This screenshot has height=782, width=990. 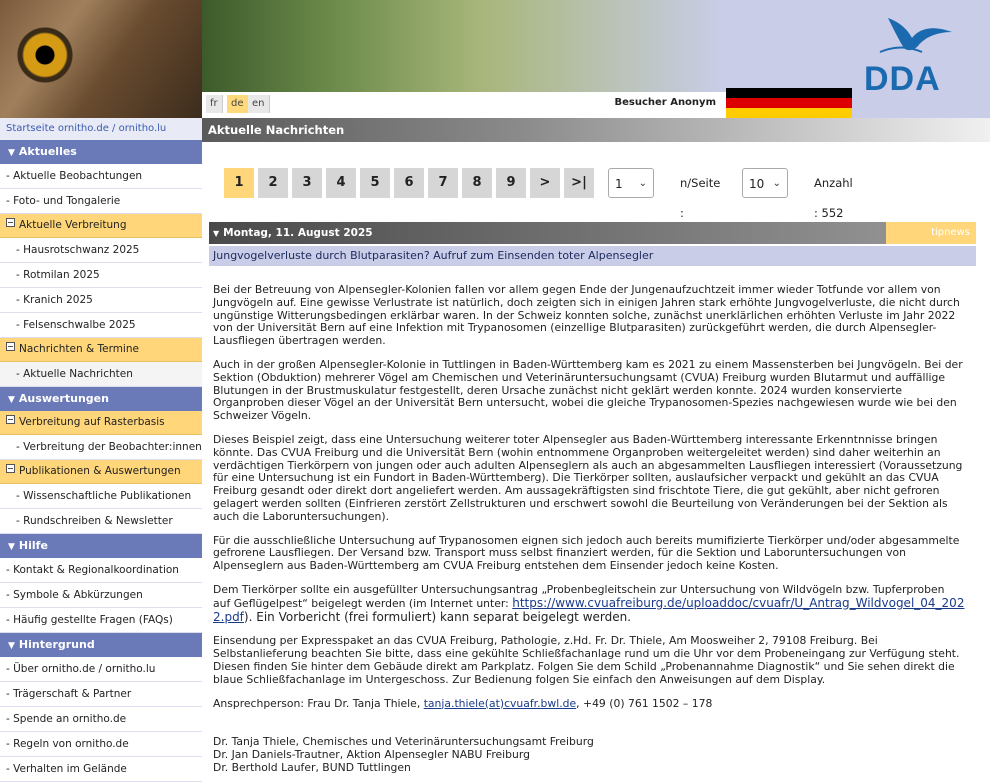 I want to click on breadcrumb: Startseite ornitho.de / ornitho.lu, so click(x=101, y=129).